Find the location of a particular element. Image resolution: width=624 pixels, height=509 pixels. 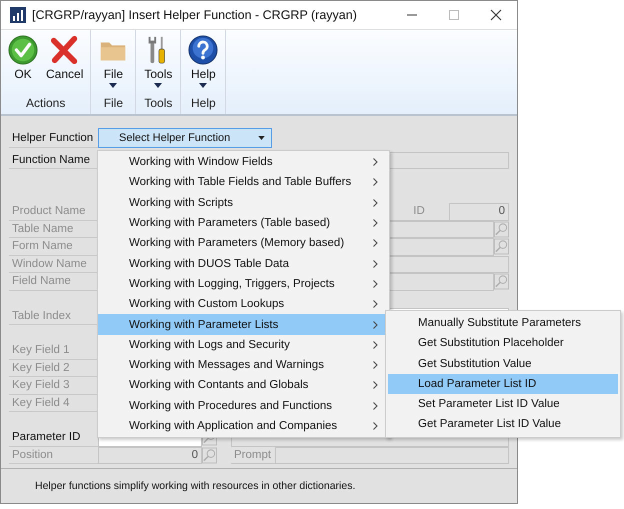

ribbon-group-label: Tools is located at coordinates (158, 104).